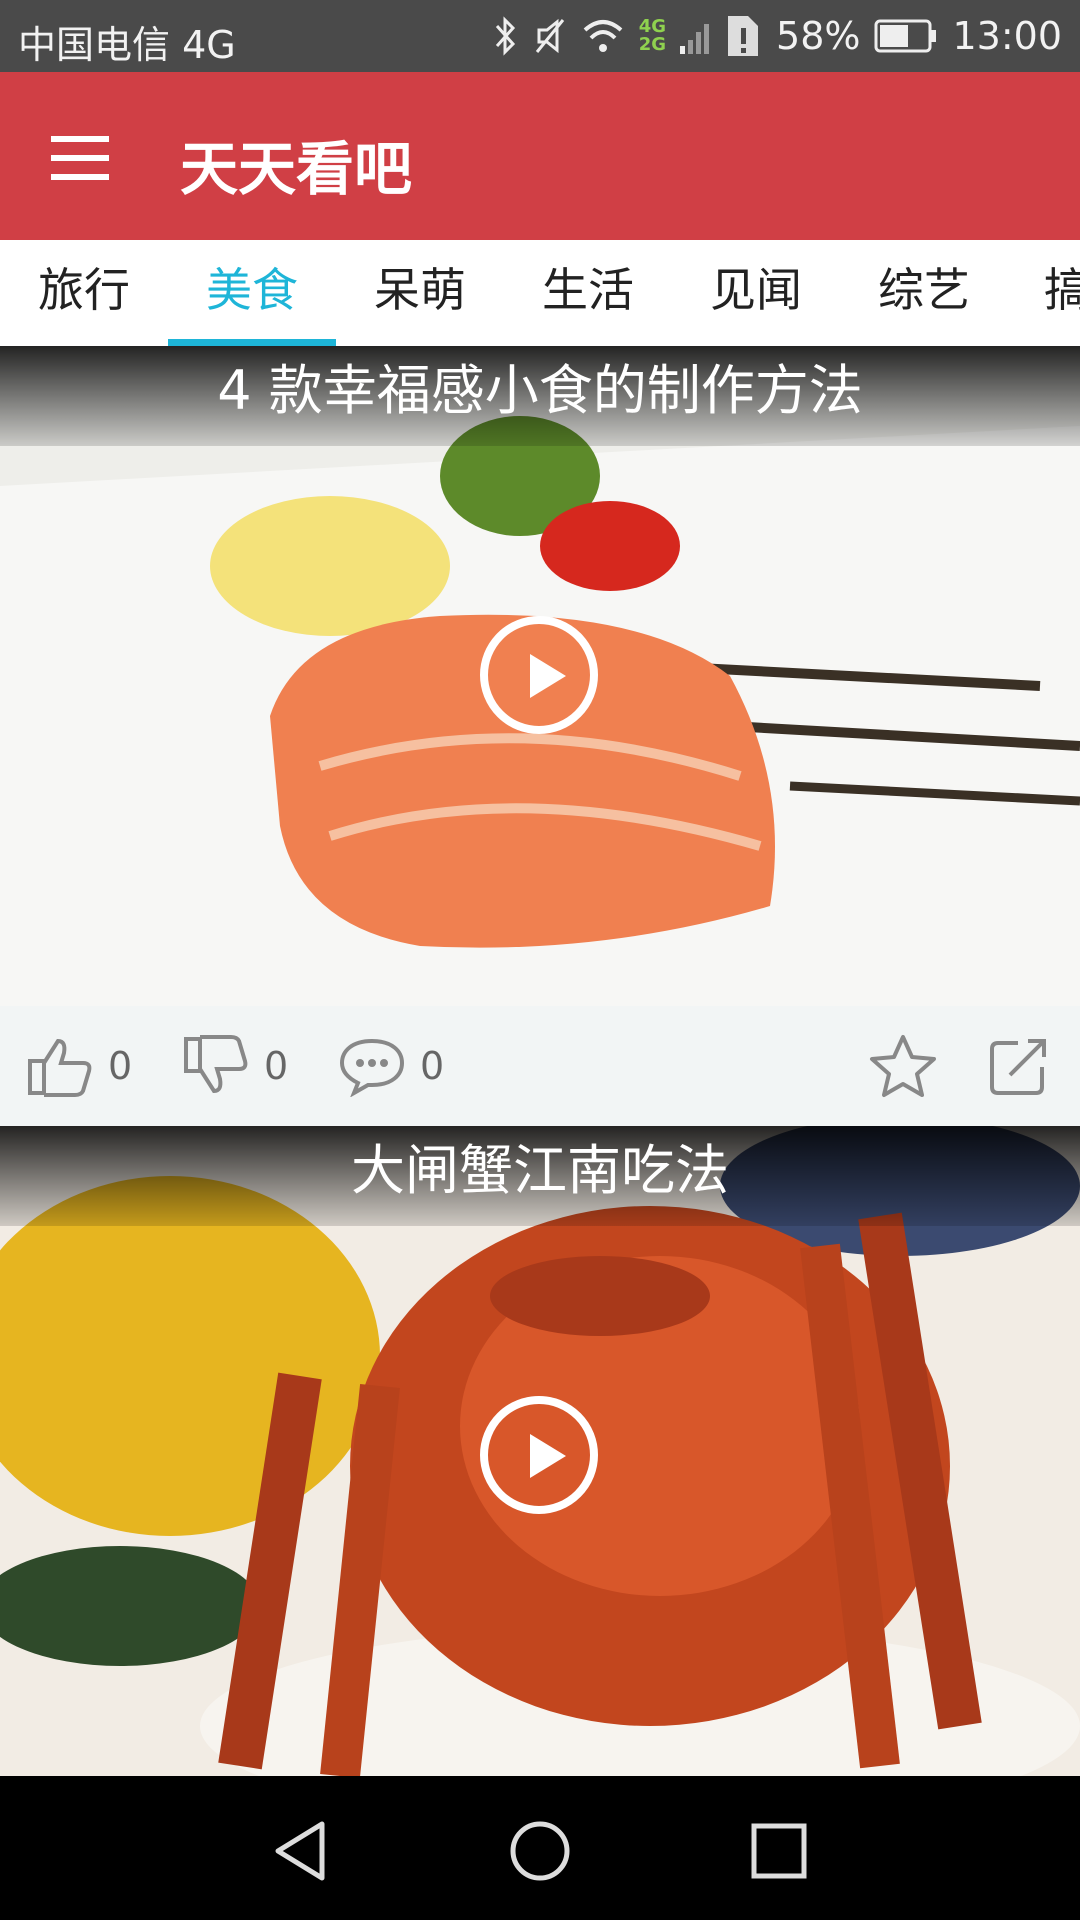 Image resolution: width=1080 pixels, height=1920 pixels. I want to click on sim-alert-icon, so click(743, 36).